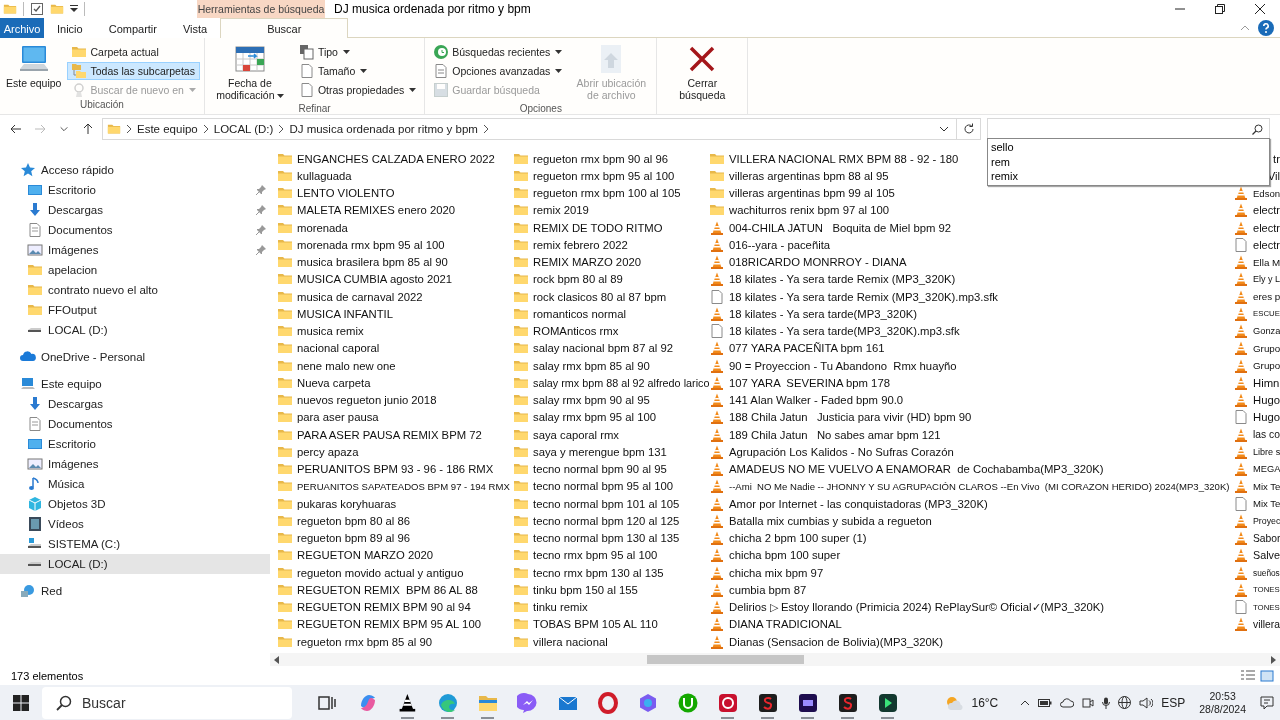 This screenshot has height=720, width=1280. What do you see at coordinates (848, 504) in the screenshot?
I see `file-item: Amor por Internet - las conquistadoras (MP3_320K)` at bounding box center [848, 504].